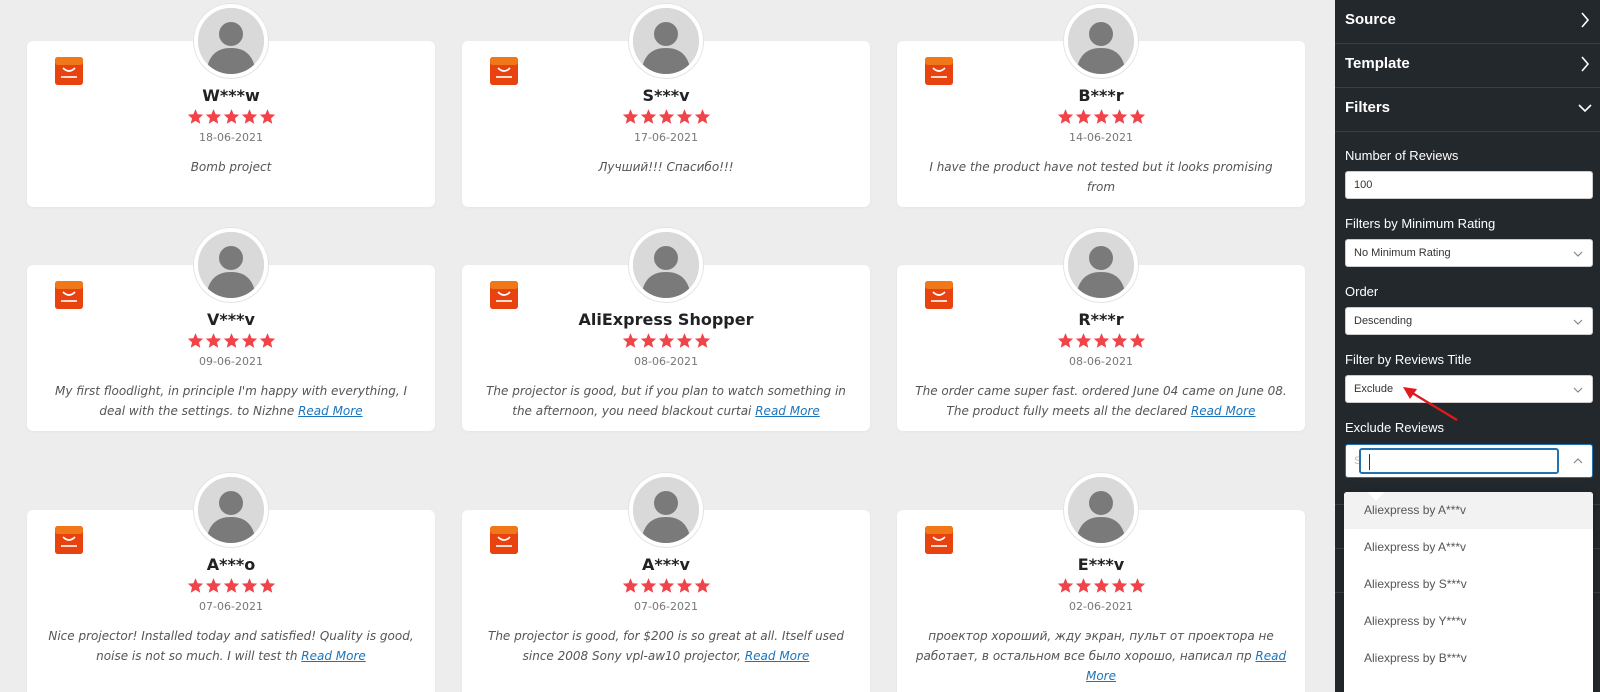  I want to click on filter-title-select: Exclude, so click(1469, 389).